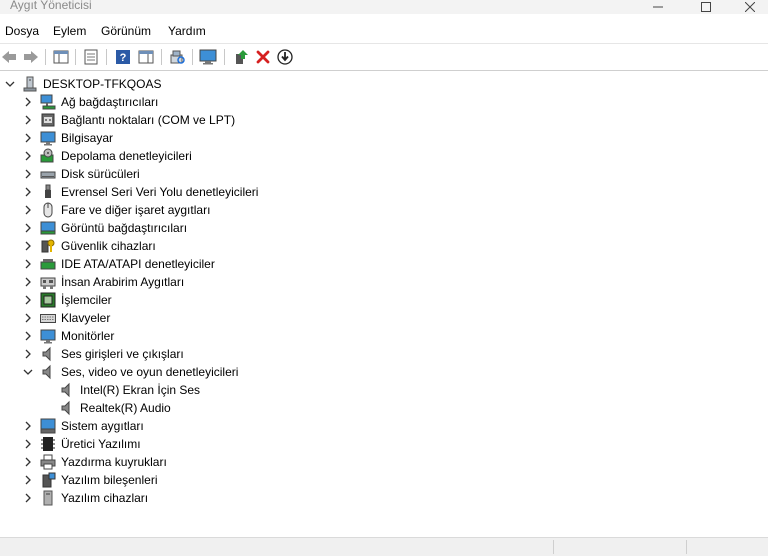 Image resolution: width=768 pixels, height=556 pixels. Describe the element at coordinates (48, 192) in the screenshot. I see `usb-icon` at that location.